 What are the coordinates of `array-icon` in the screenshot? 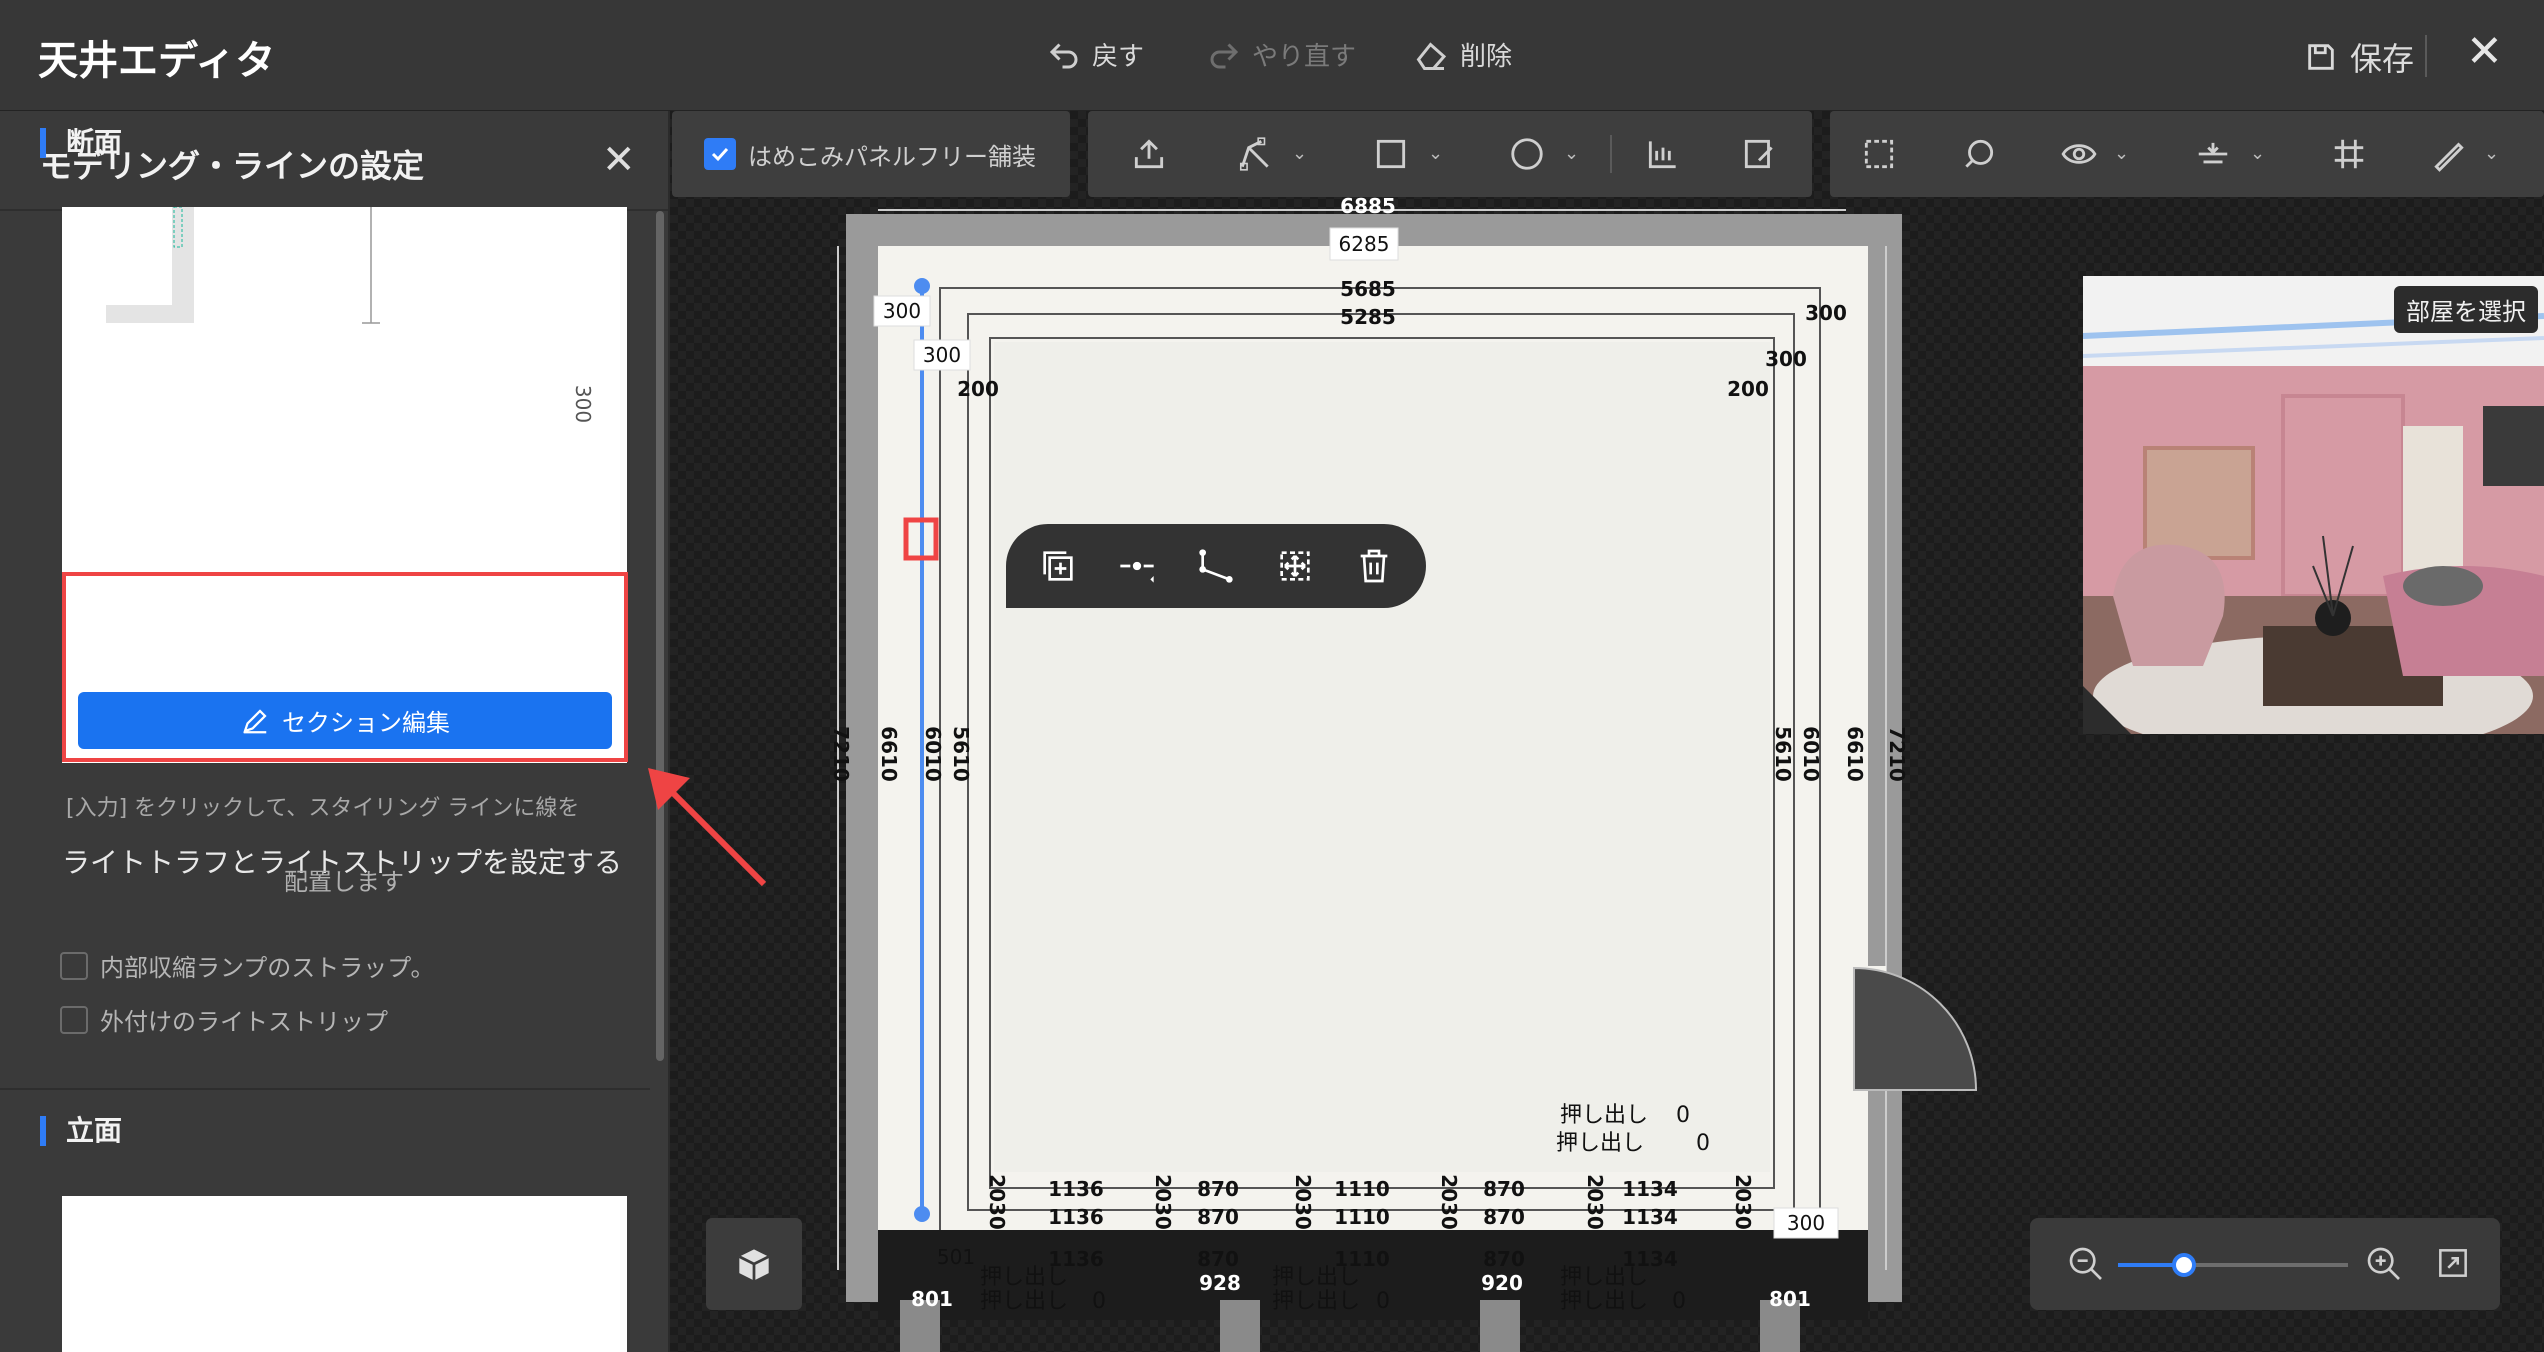 It's located at (1663, 154).